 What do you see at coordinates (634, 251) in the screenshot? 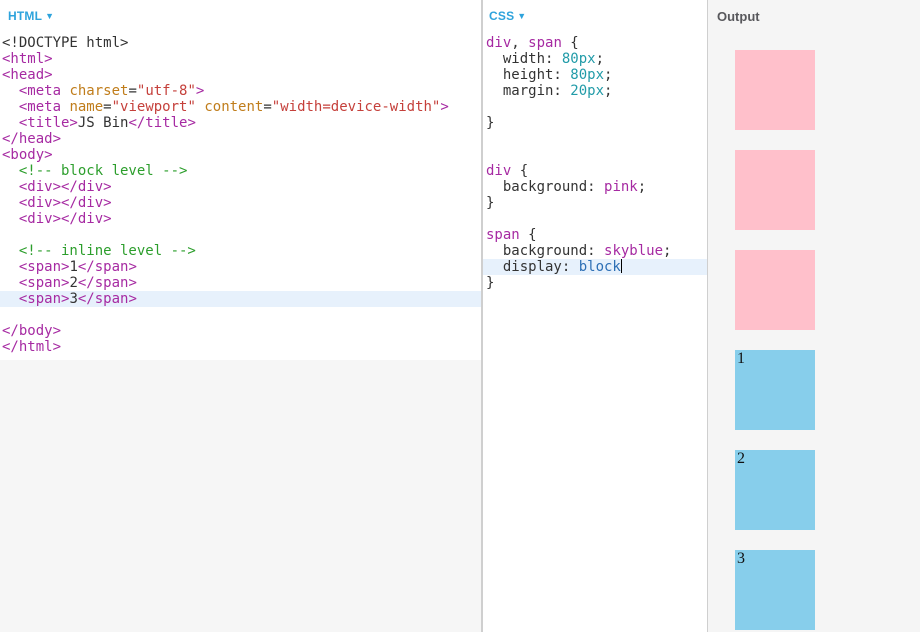
I see `code-token: skyblue` at bounding box center [634, 251].